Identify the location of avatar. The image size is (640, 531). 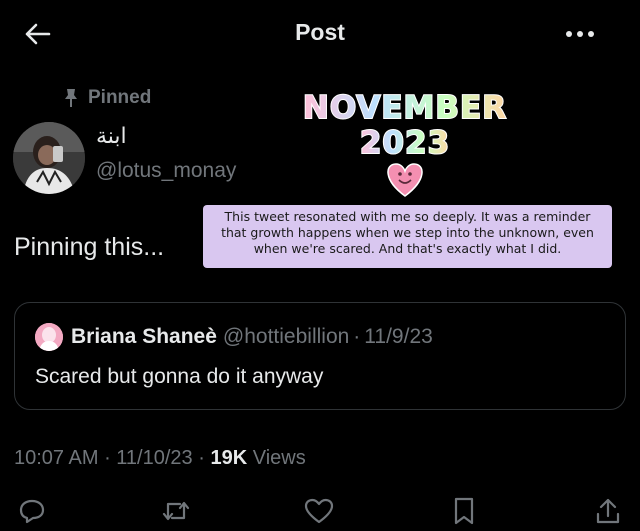
(49, 158).